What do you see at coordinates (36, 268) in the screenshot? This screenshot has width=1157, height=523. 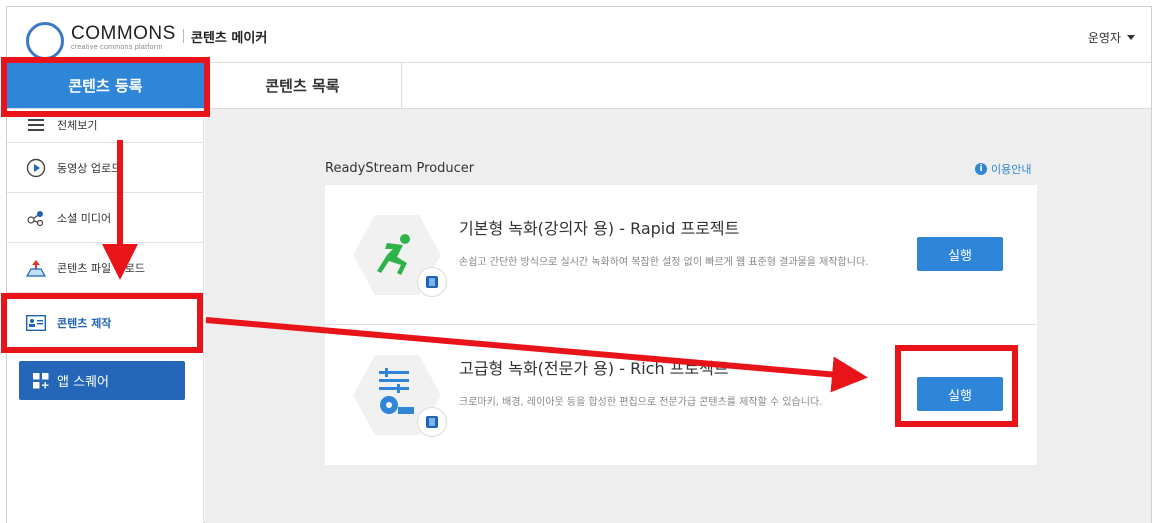 I see `upload-icon` at bounding box center [36, 268].